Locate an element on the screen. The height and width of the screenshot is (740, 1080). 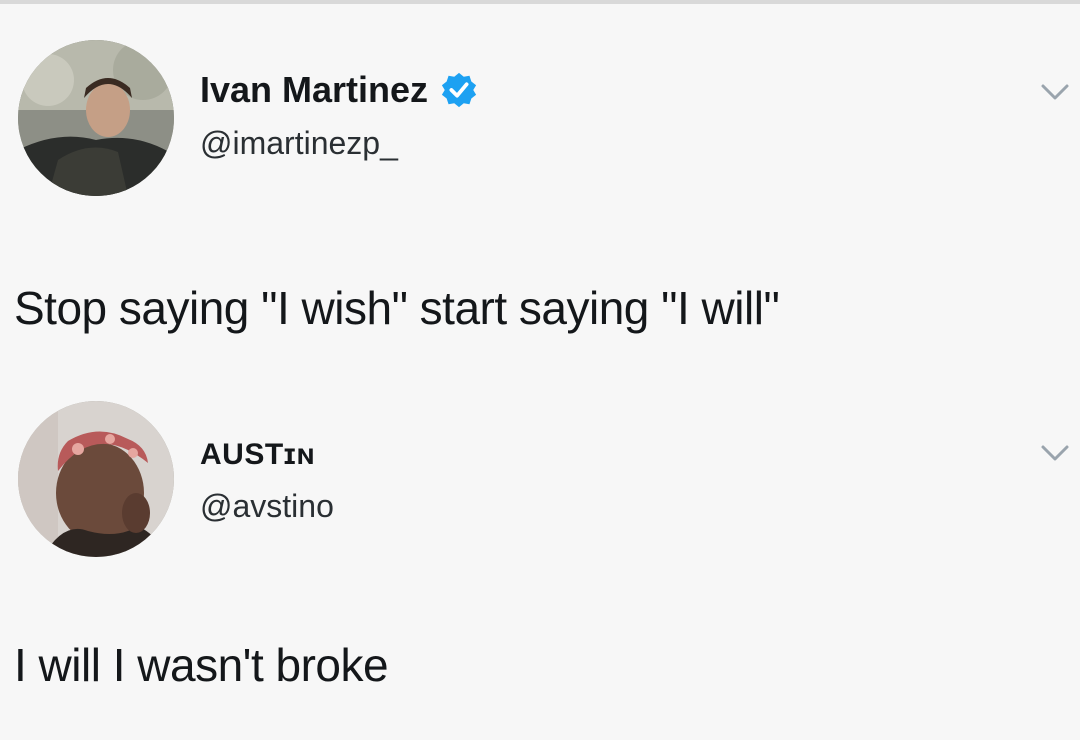
display-name: Ivan Martinez is located at coordinates (339, 90).